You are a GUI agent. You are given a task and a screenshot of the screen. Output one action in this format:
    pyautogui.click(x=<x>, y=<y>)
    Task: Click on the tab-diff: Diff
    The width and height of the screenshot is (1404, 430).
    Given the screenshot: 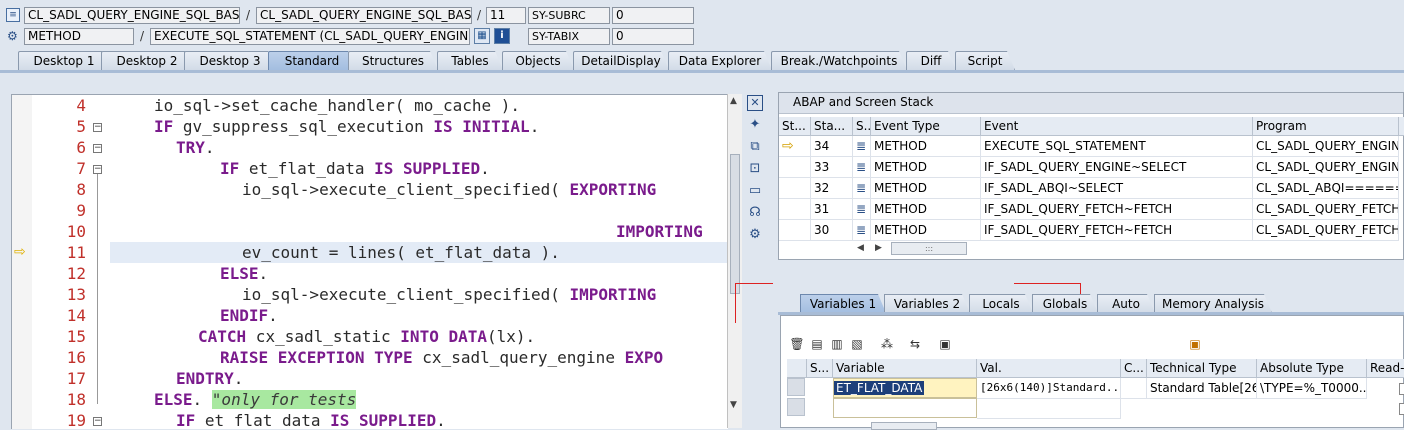 What is the action you would take?
    pyautogui.click(x=931, y=60)
    